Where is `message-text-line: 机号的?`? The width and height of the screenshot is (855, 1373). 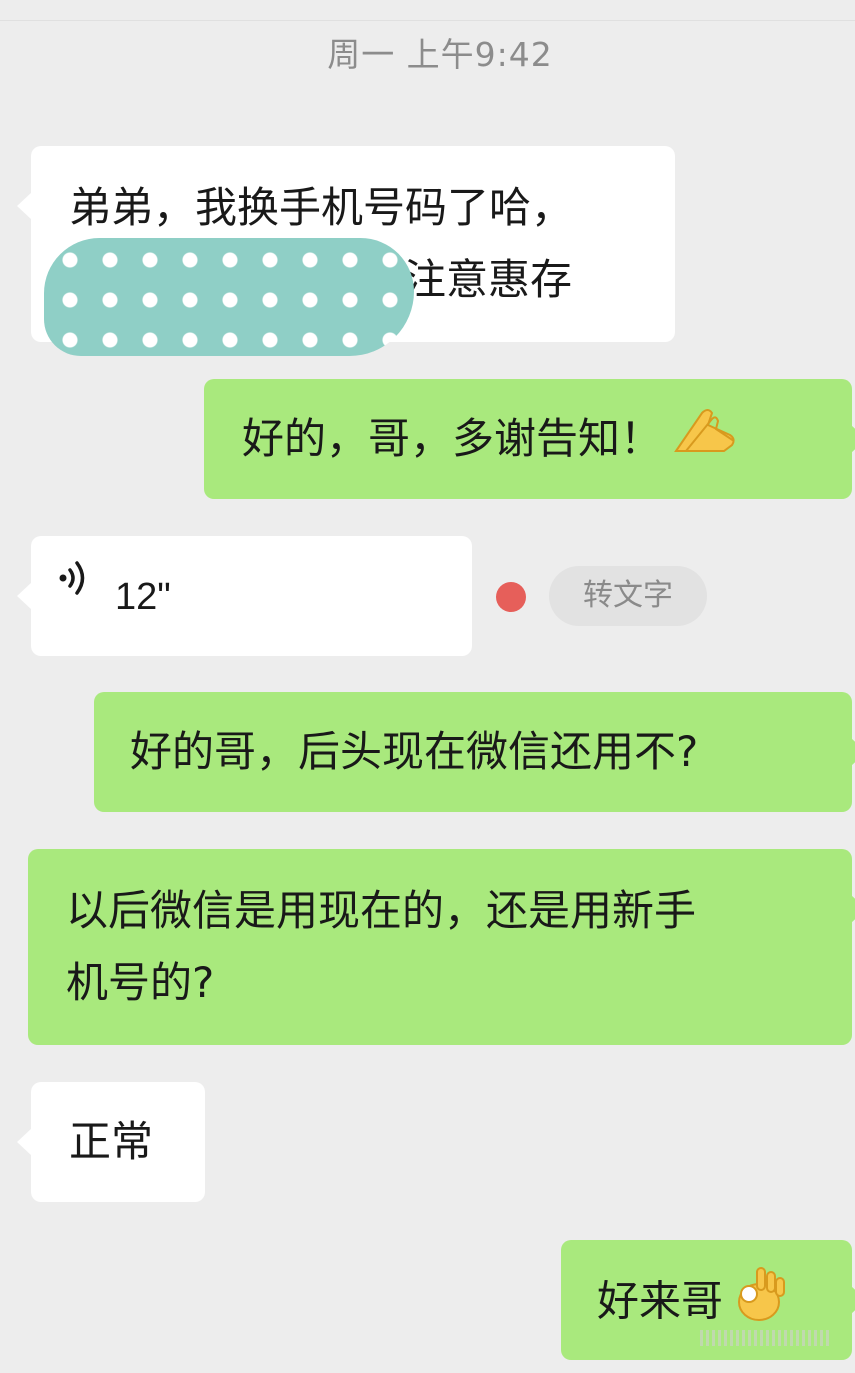 message-text-line: 机号的? is located at coordinates (140, 982).